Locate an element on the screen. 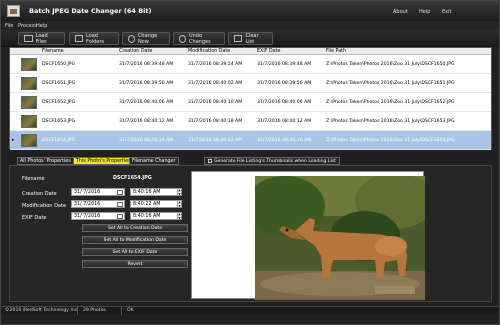  load-folders-button: Load Folders is located at coordinates (94, 38).